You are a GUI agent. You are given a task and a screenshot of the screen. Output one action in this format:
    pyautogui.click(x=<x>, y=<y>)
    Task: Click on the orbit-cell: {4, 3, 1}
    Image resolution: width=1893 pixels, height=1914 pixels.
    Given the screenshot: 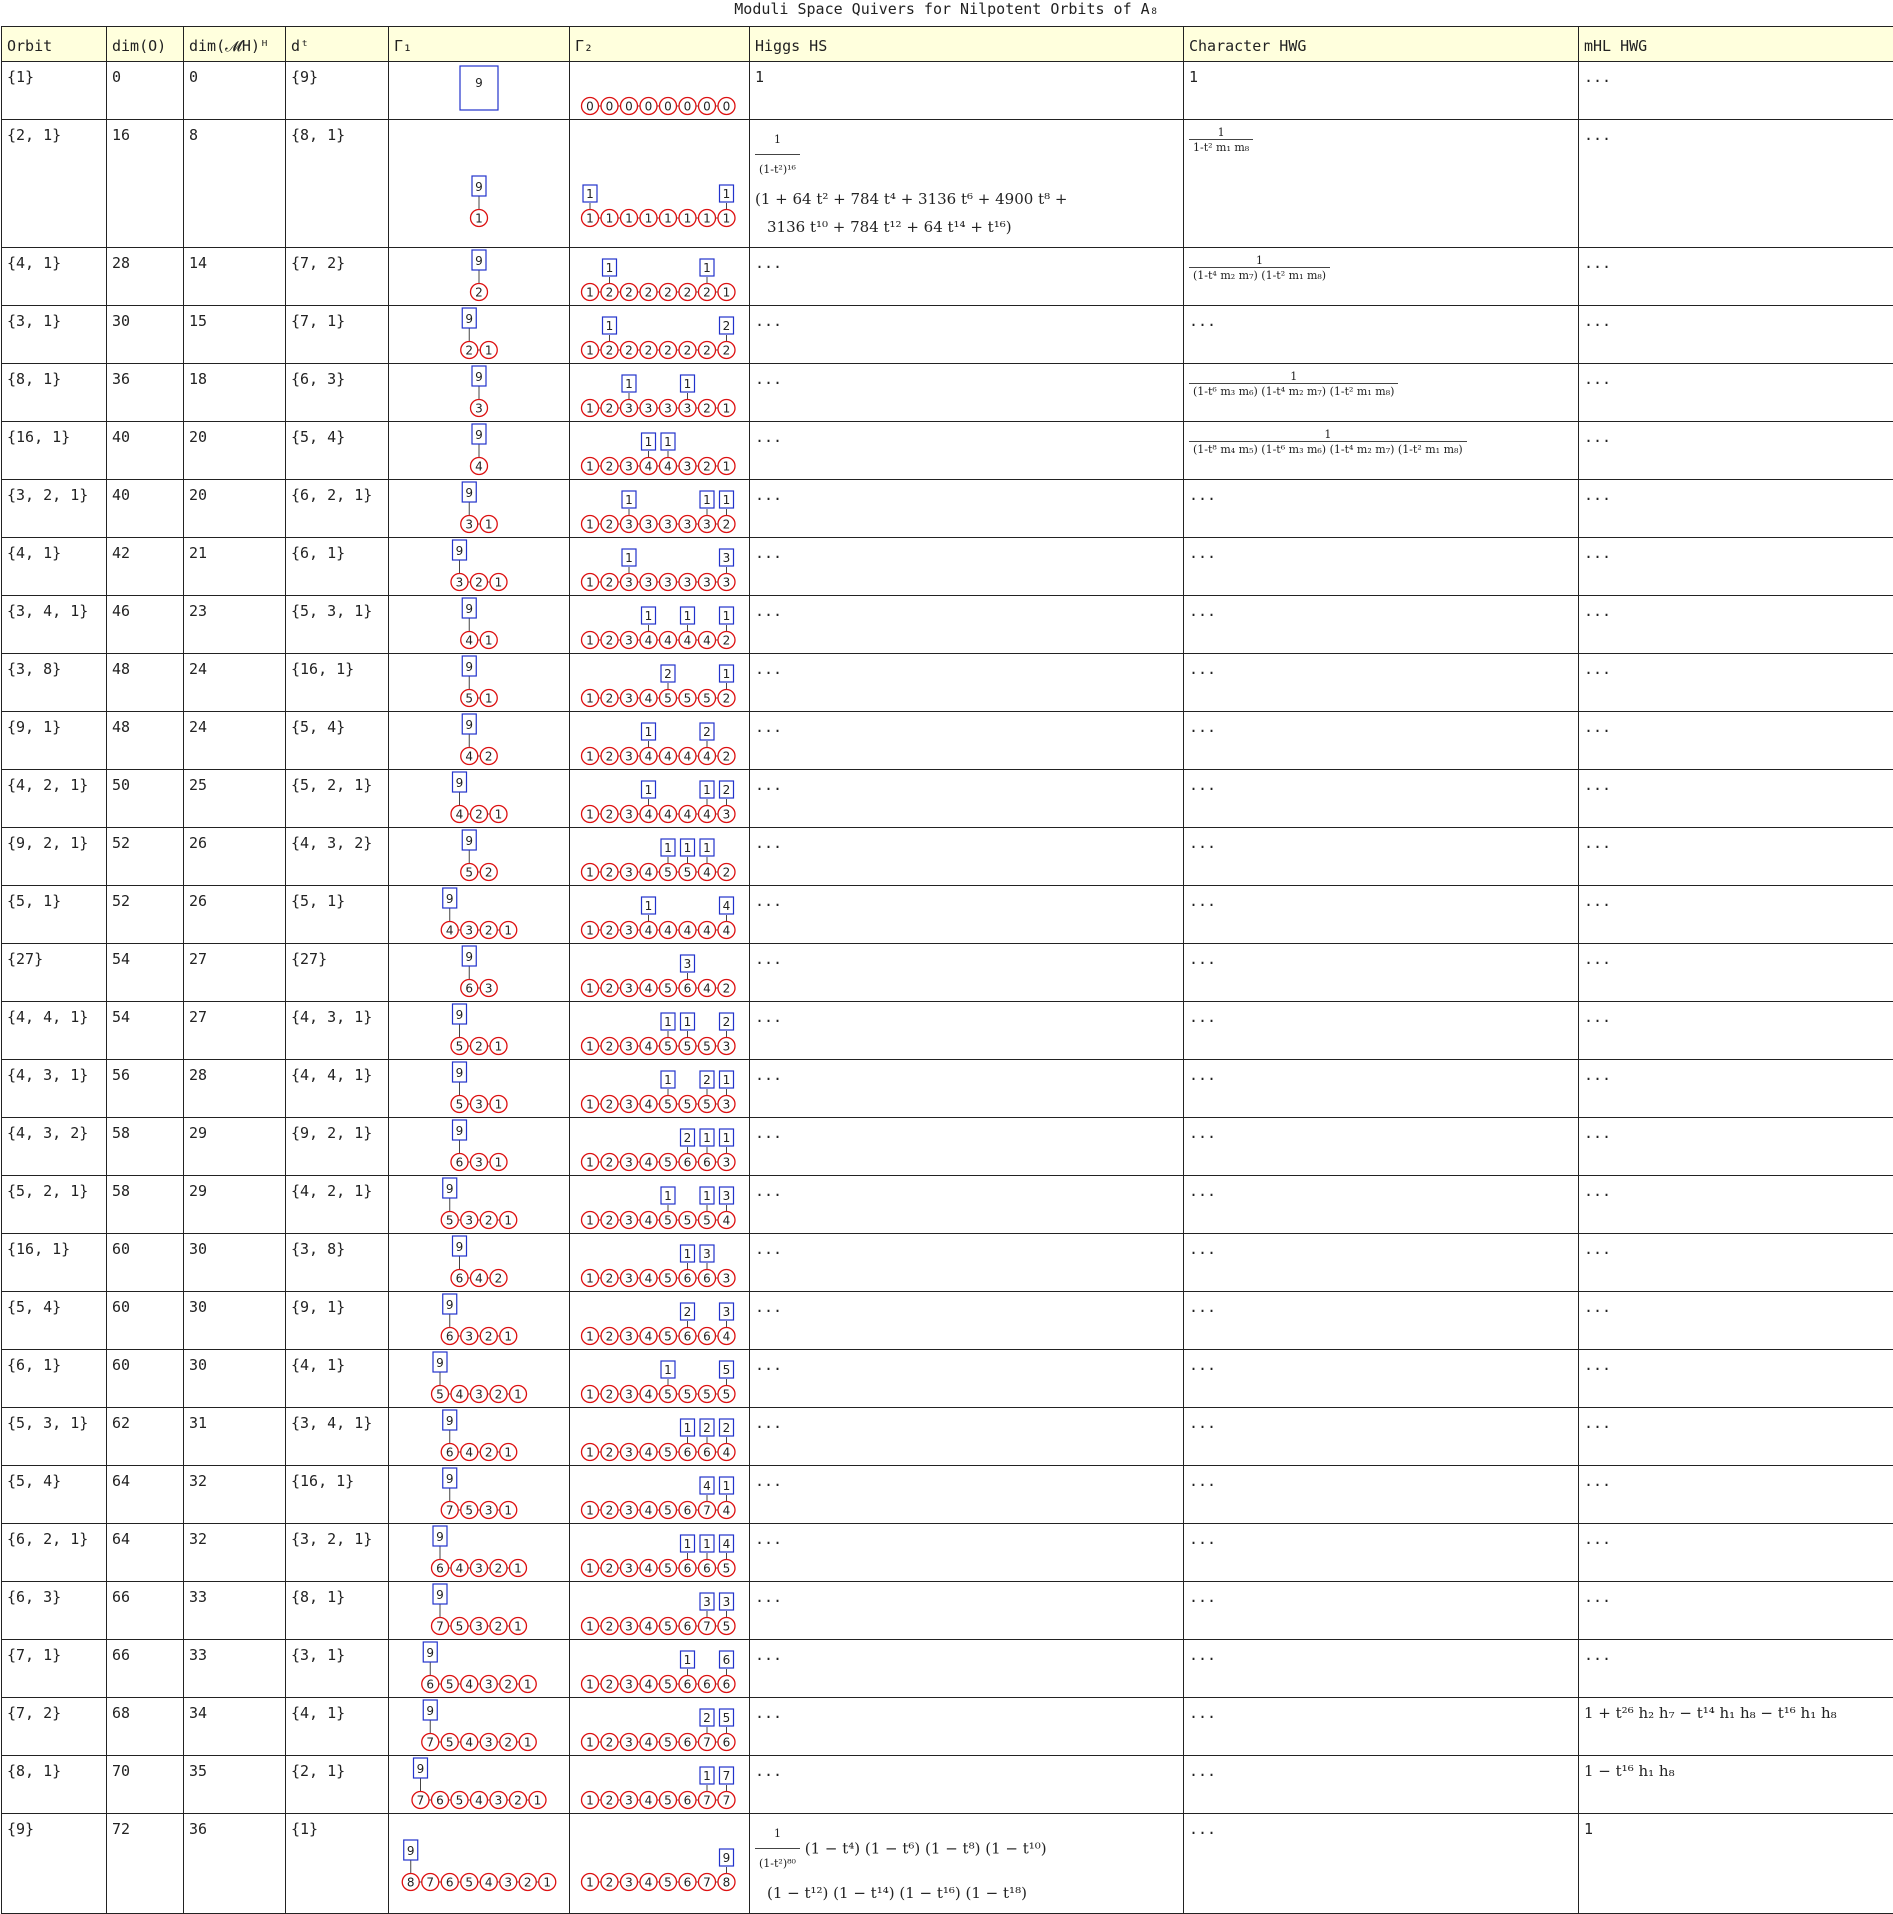 What is the action you would take?
    pyautogui.click(x=54, y=1089)
    